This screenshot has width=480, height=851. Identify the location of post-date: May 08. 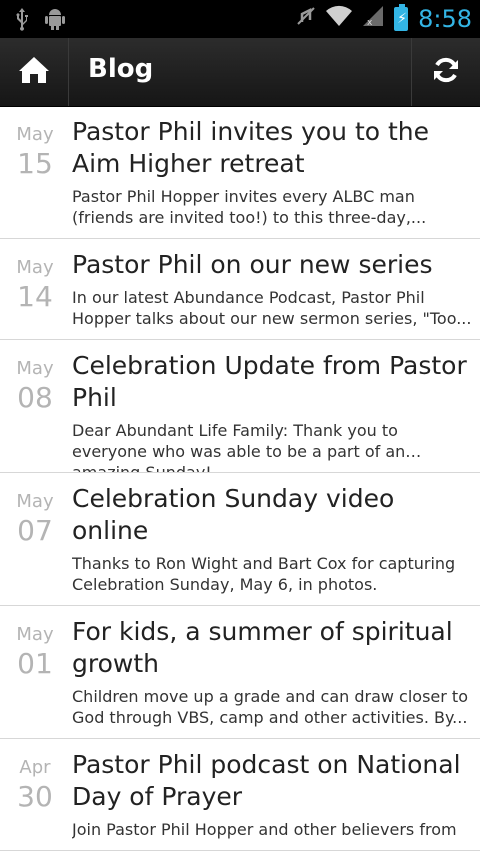
(35, 377).